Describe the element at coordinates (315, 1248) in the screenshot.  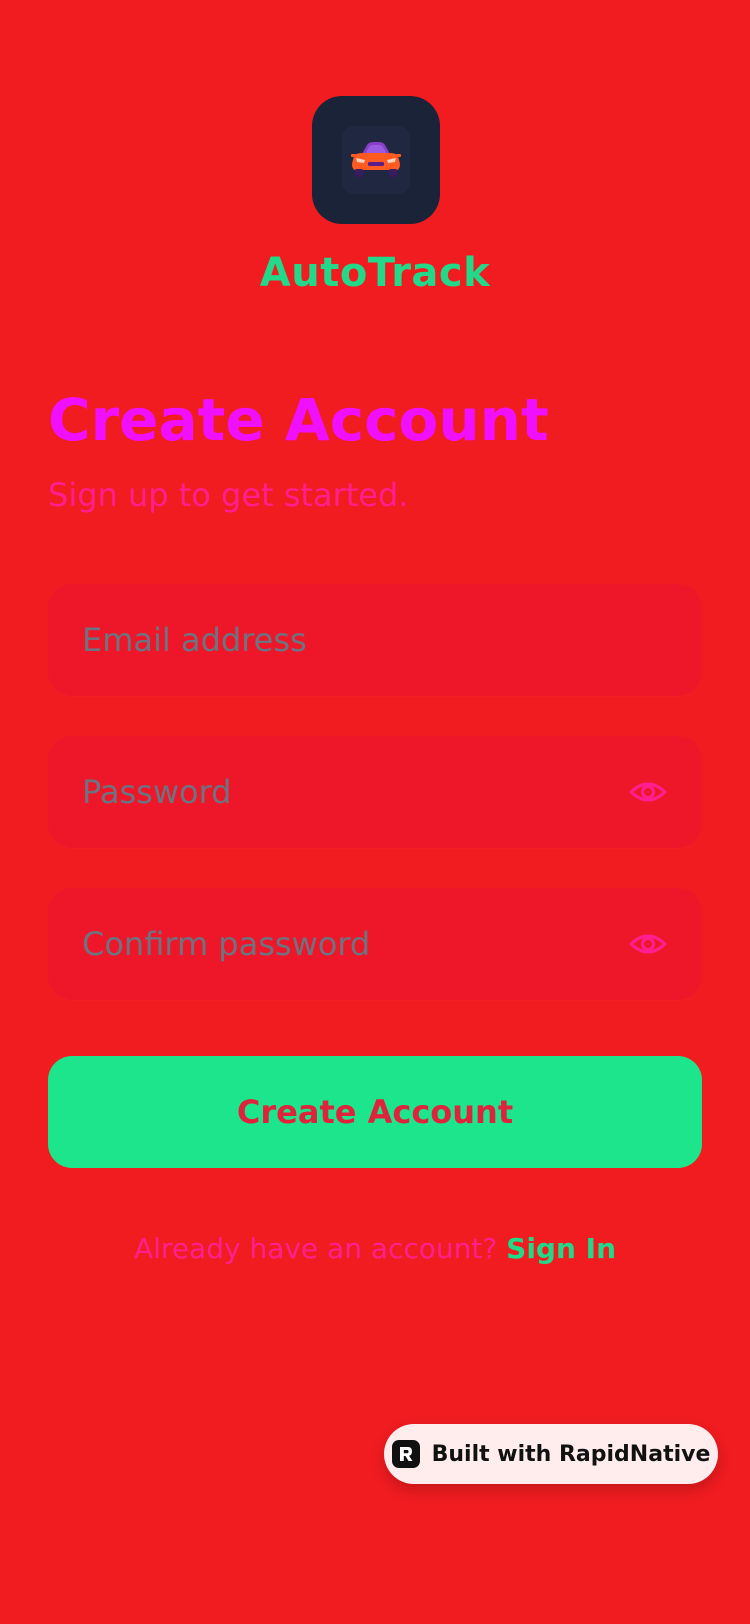
I see `sign-in-prompt-text: Already have an account?` at that location.